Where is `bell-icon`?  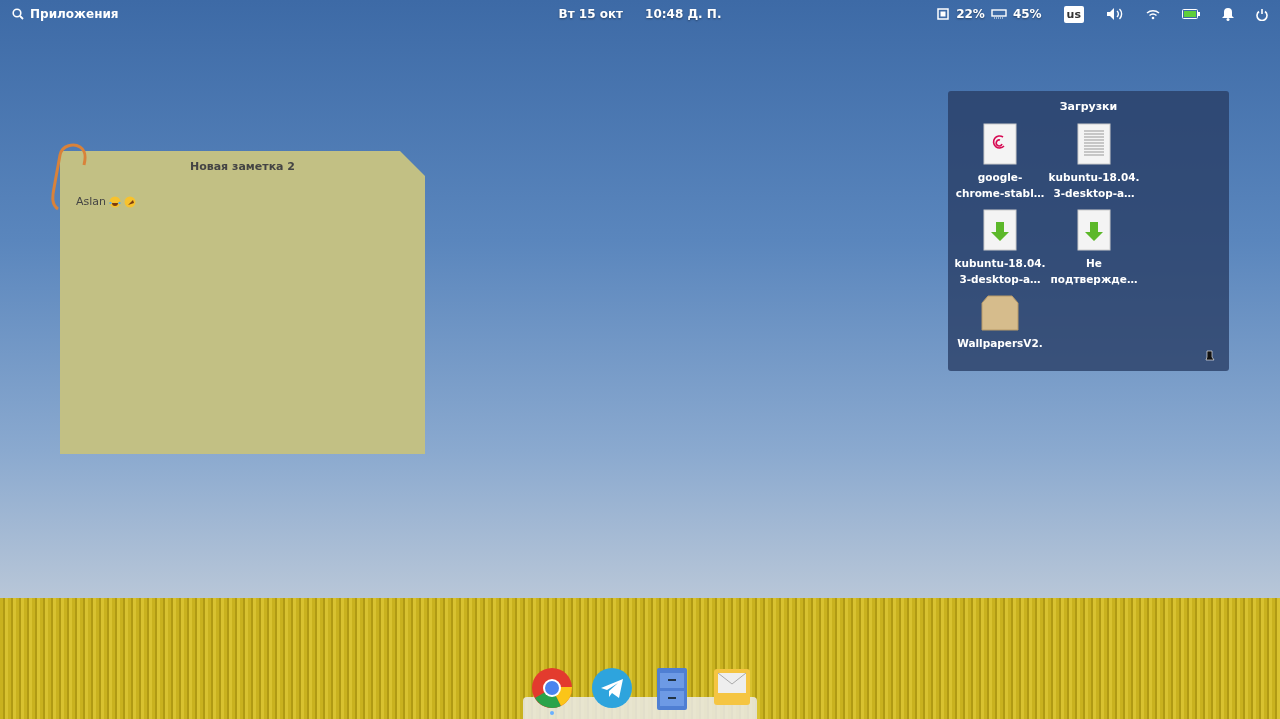 bell-icon is located at coordinates (1228, 14).